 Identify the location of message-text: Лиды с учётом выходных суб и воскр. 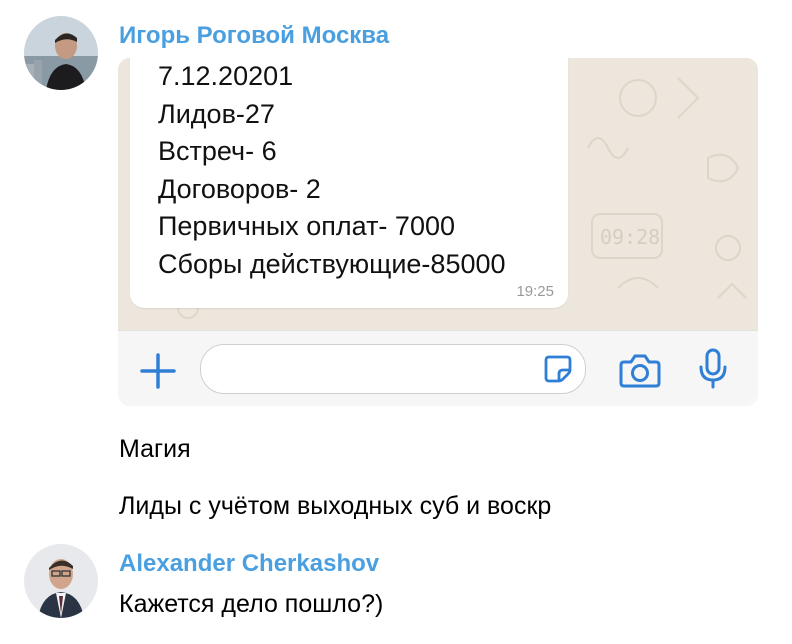
(335, 506).